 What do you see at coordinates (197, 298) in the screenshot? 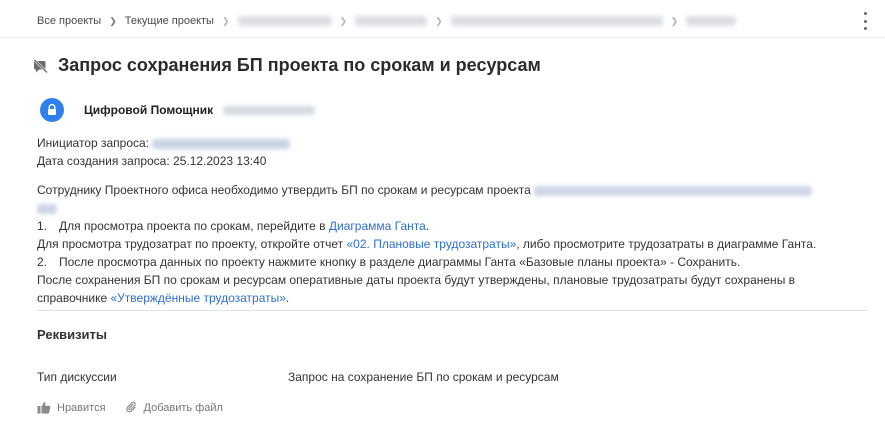
I see `approved-costs-link: «Утверждённые трудозатраты»` at bounding box center [197, 298].